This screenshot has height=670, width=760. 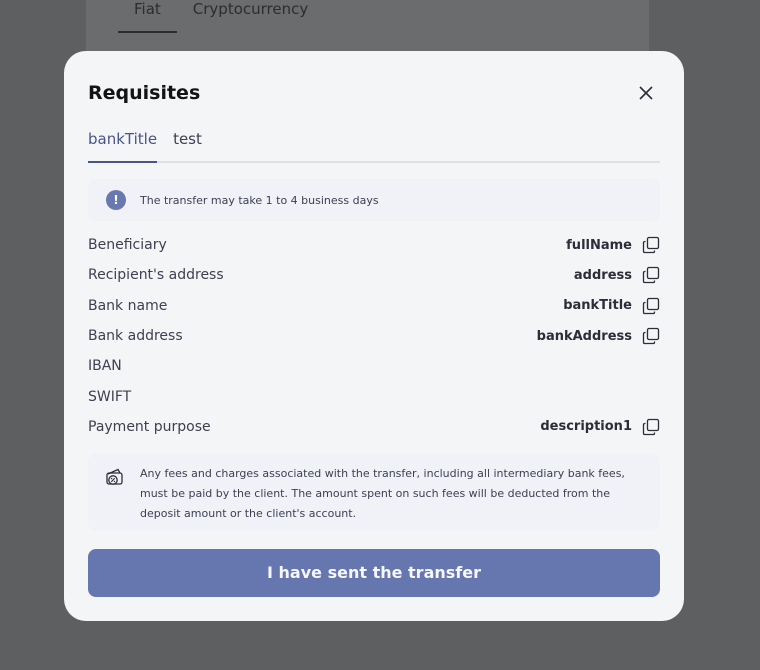 What do you see at coordinates (135, 336) in the screenshot?
I see `row-label: Bank address` at bounding box center [135, 336].